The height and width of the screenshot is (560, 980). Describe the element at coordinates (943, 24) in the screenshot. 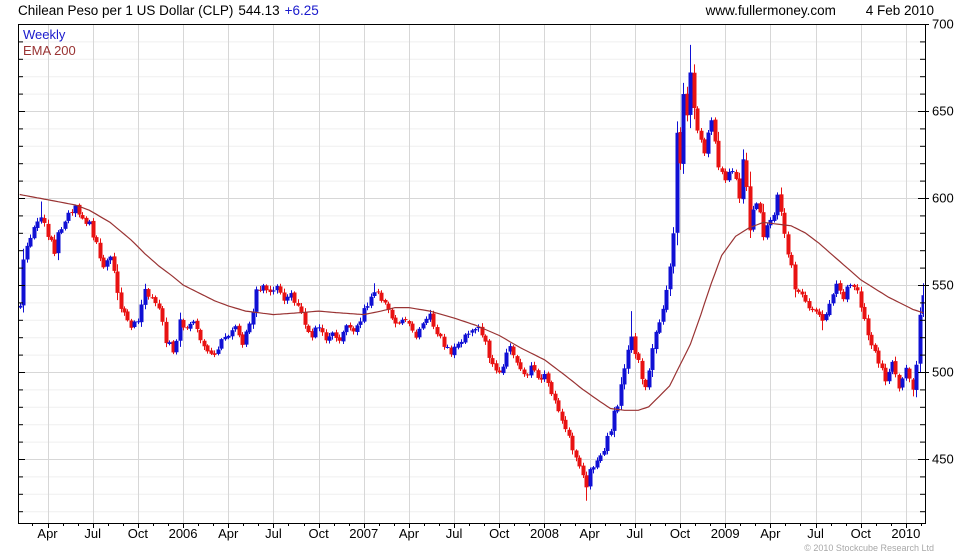

I see `svg-text: 700` at that location.